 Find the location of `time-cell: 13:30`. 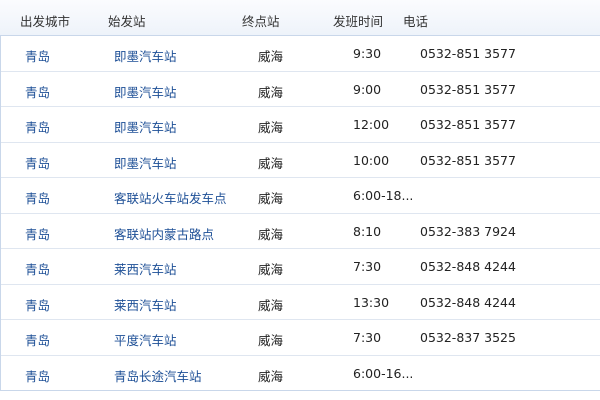

time-cell: 13:30 is located at coordinates (371, 302).